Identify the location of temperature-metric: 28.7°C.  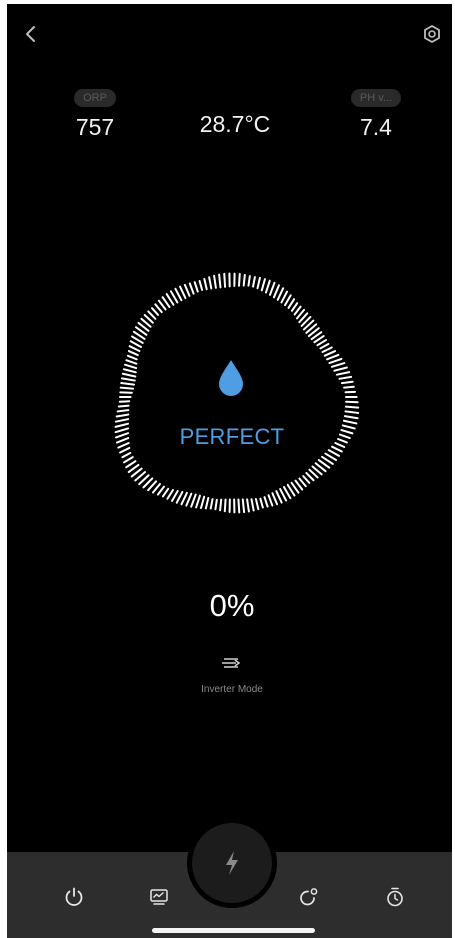
(235, 124).